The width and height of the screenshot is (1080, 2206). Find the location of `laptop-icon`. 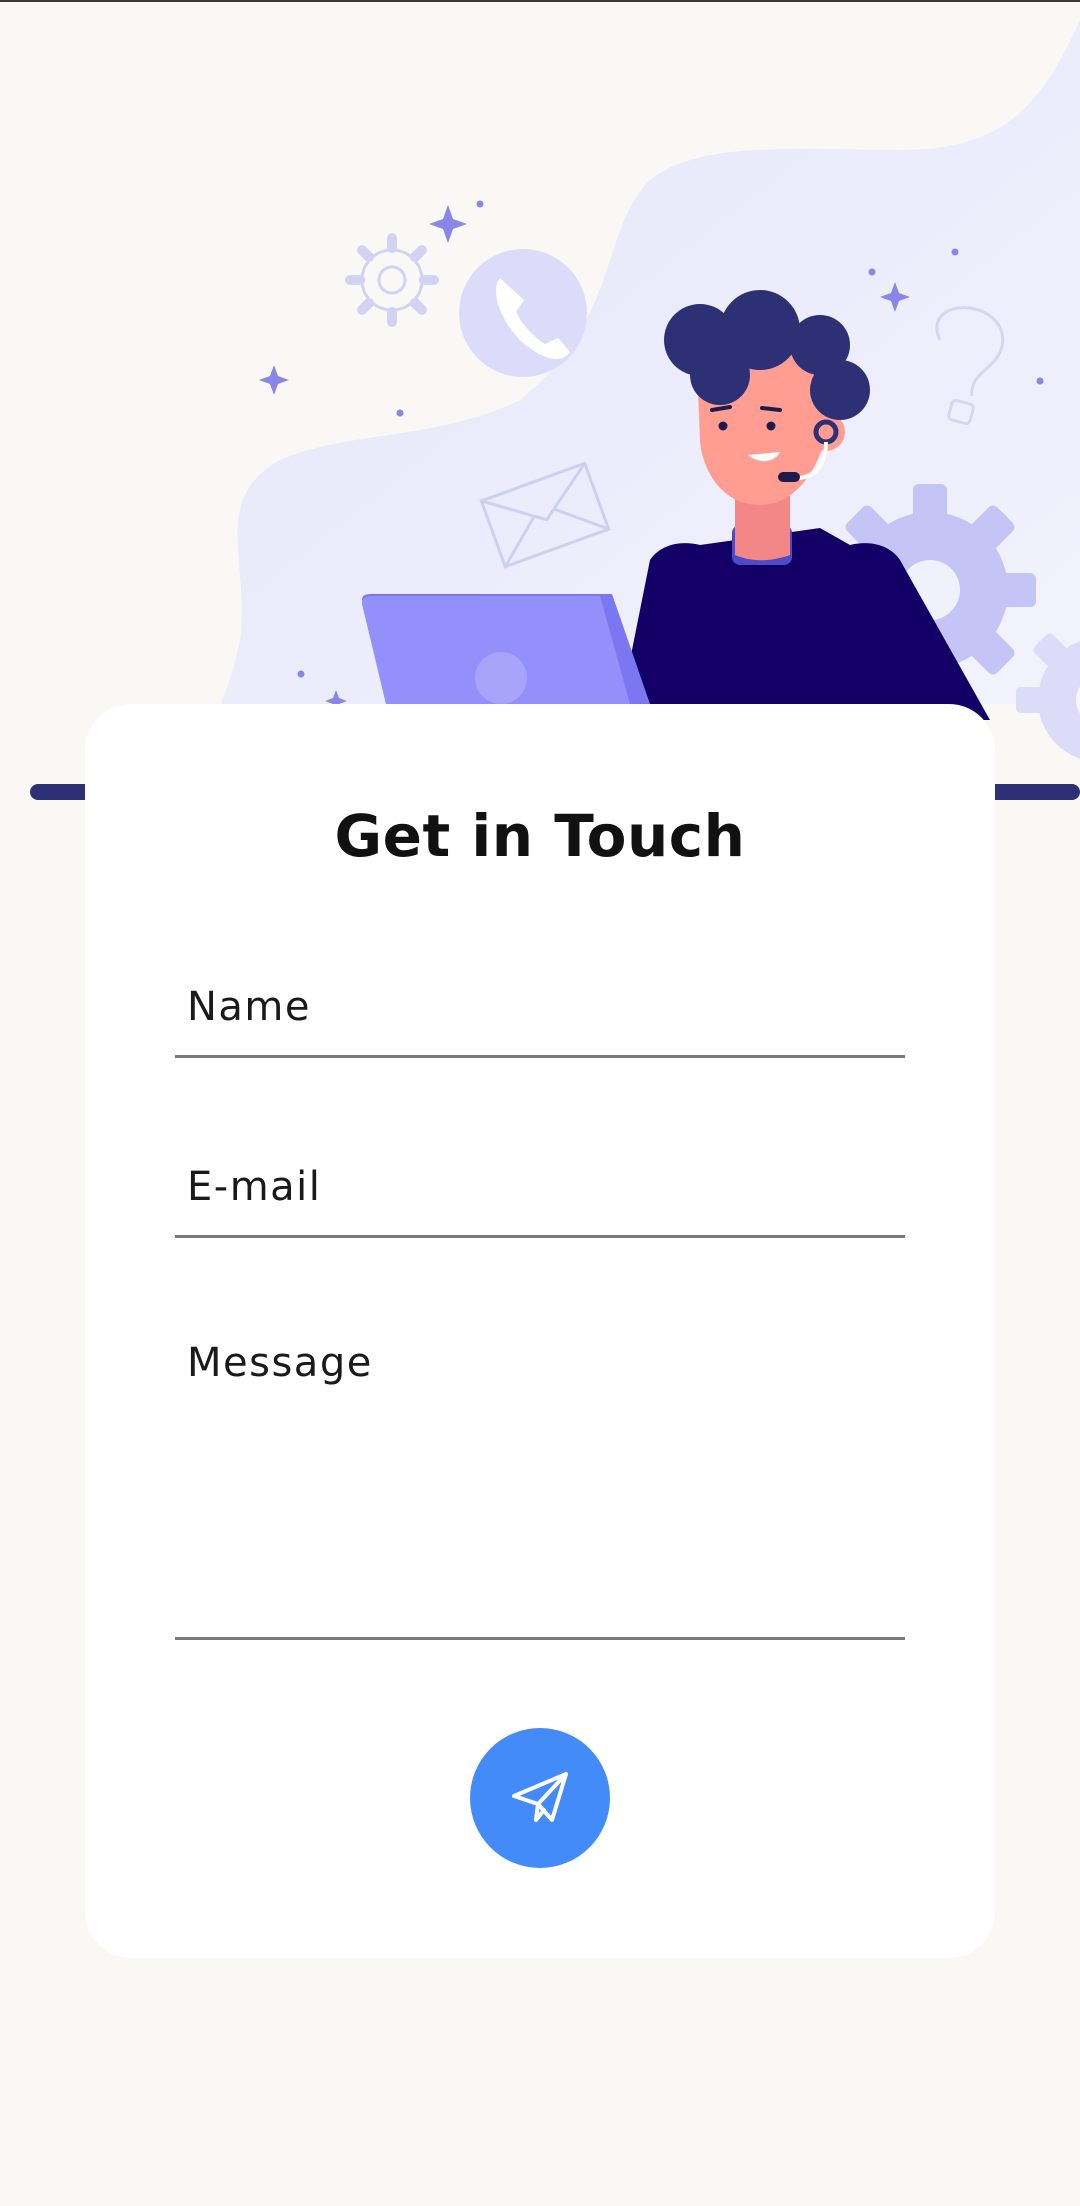

laptop-icon is located at coordinates (506, 649).